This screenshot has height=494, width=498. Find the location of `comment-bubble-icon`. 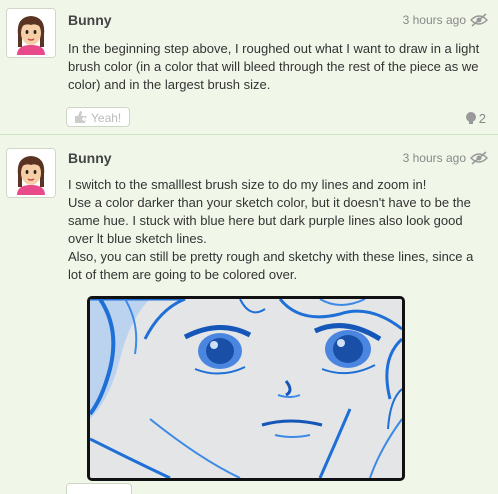

comment-bubble-icon is located at coordinates (470, 118).